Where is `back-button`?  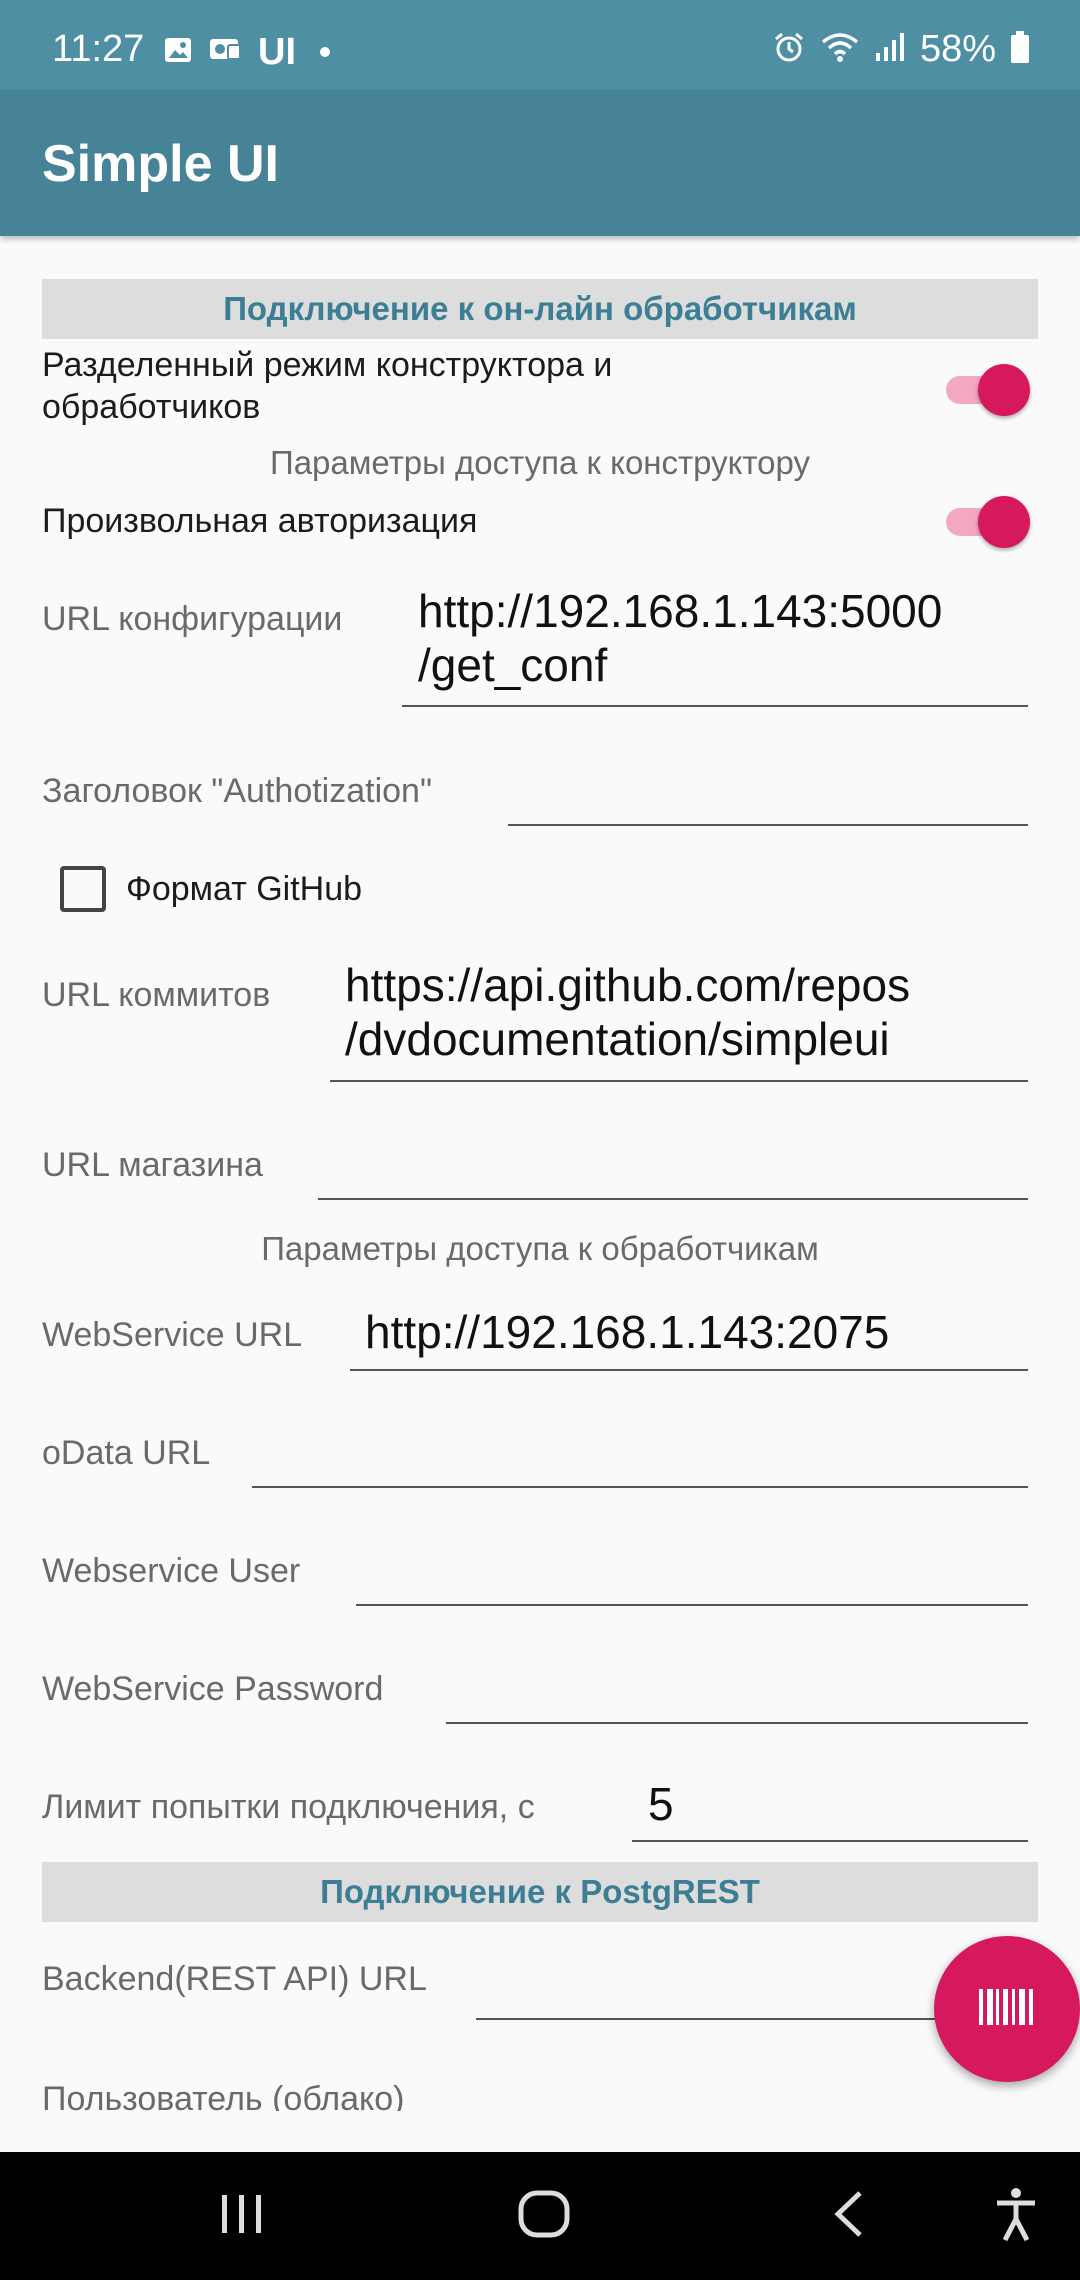 back-button is located at coordinates (848, 2216).